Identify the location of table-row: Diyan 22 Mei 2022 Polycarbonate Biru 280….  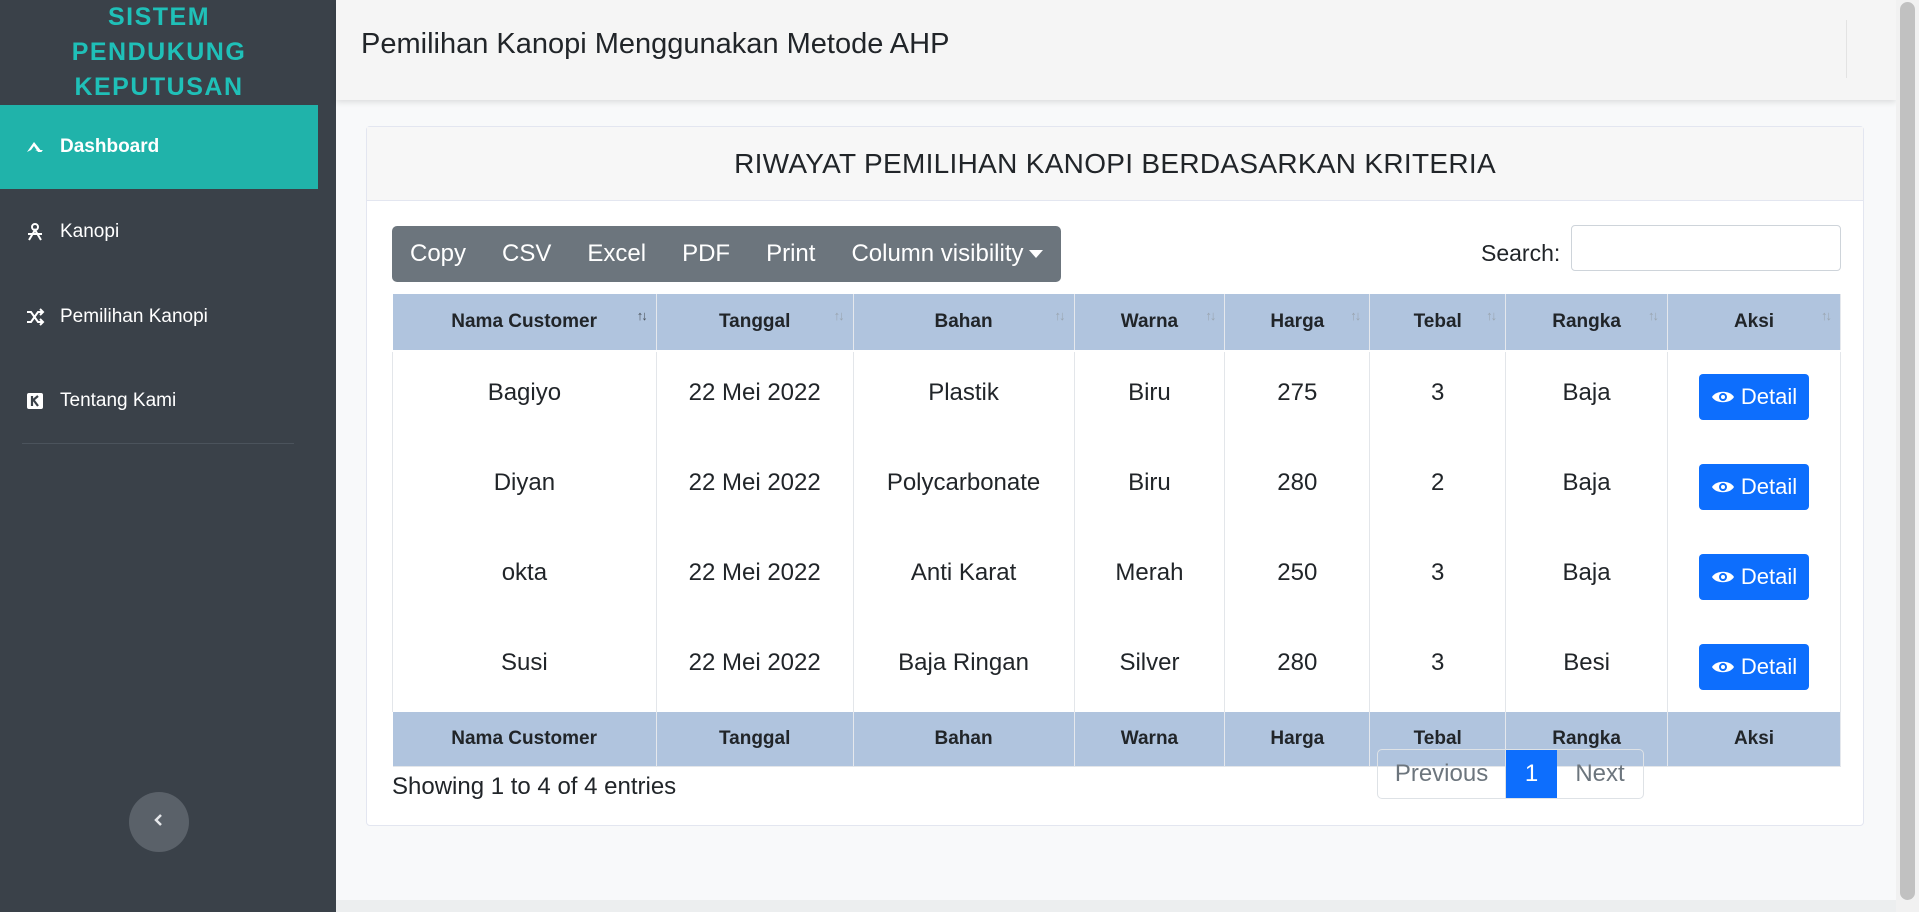
(1116, 487).